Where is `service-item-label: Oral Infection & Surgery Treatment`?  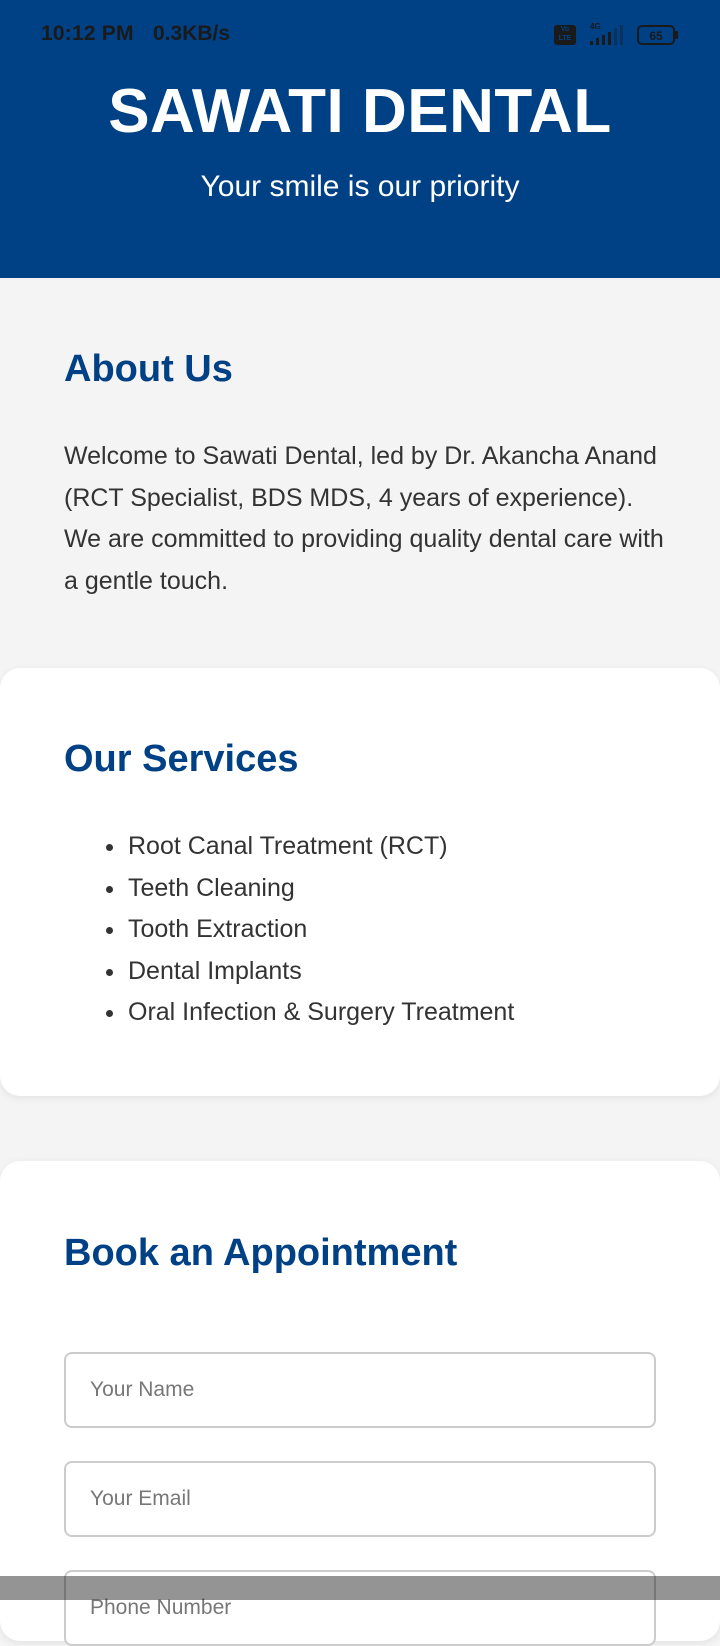 service-item-label: Oral Infection & Surgery Treatment is located at coordinates (321, 1012).